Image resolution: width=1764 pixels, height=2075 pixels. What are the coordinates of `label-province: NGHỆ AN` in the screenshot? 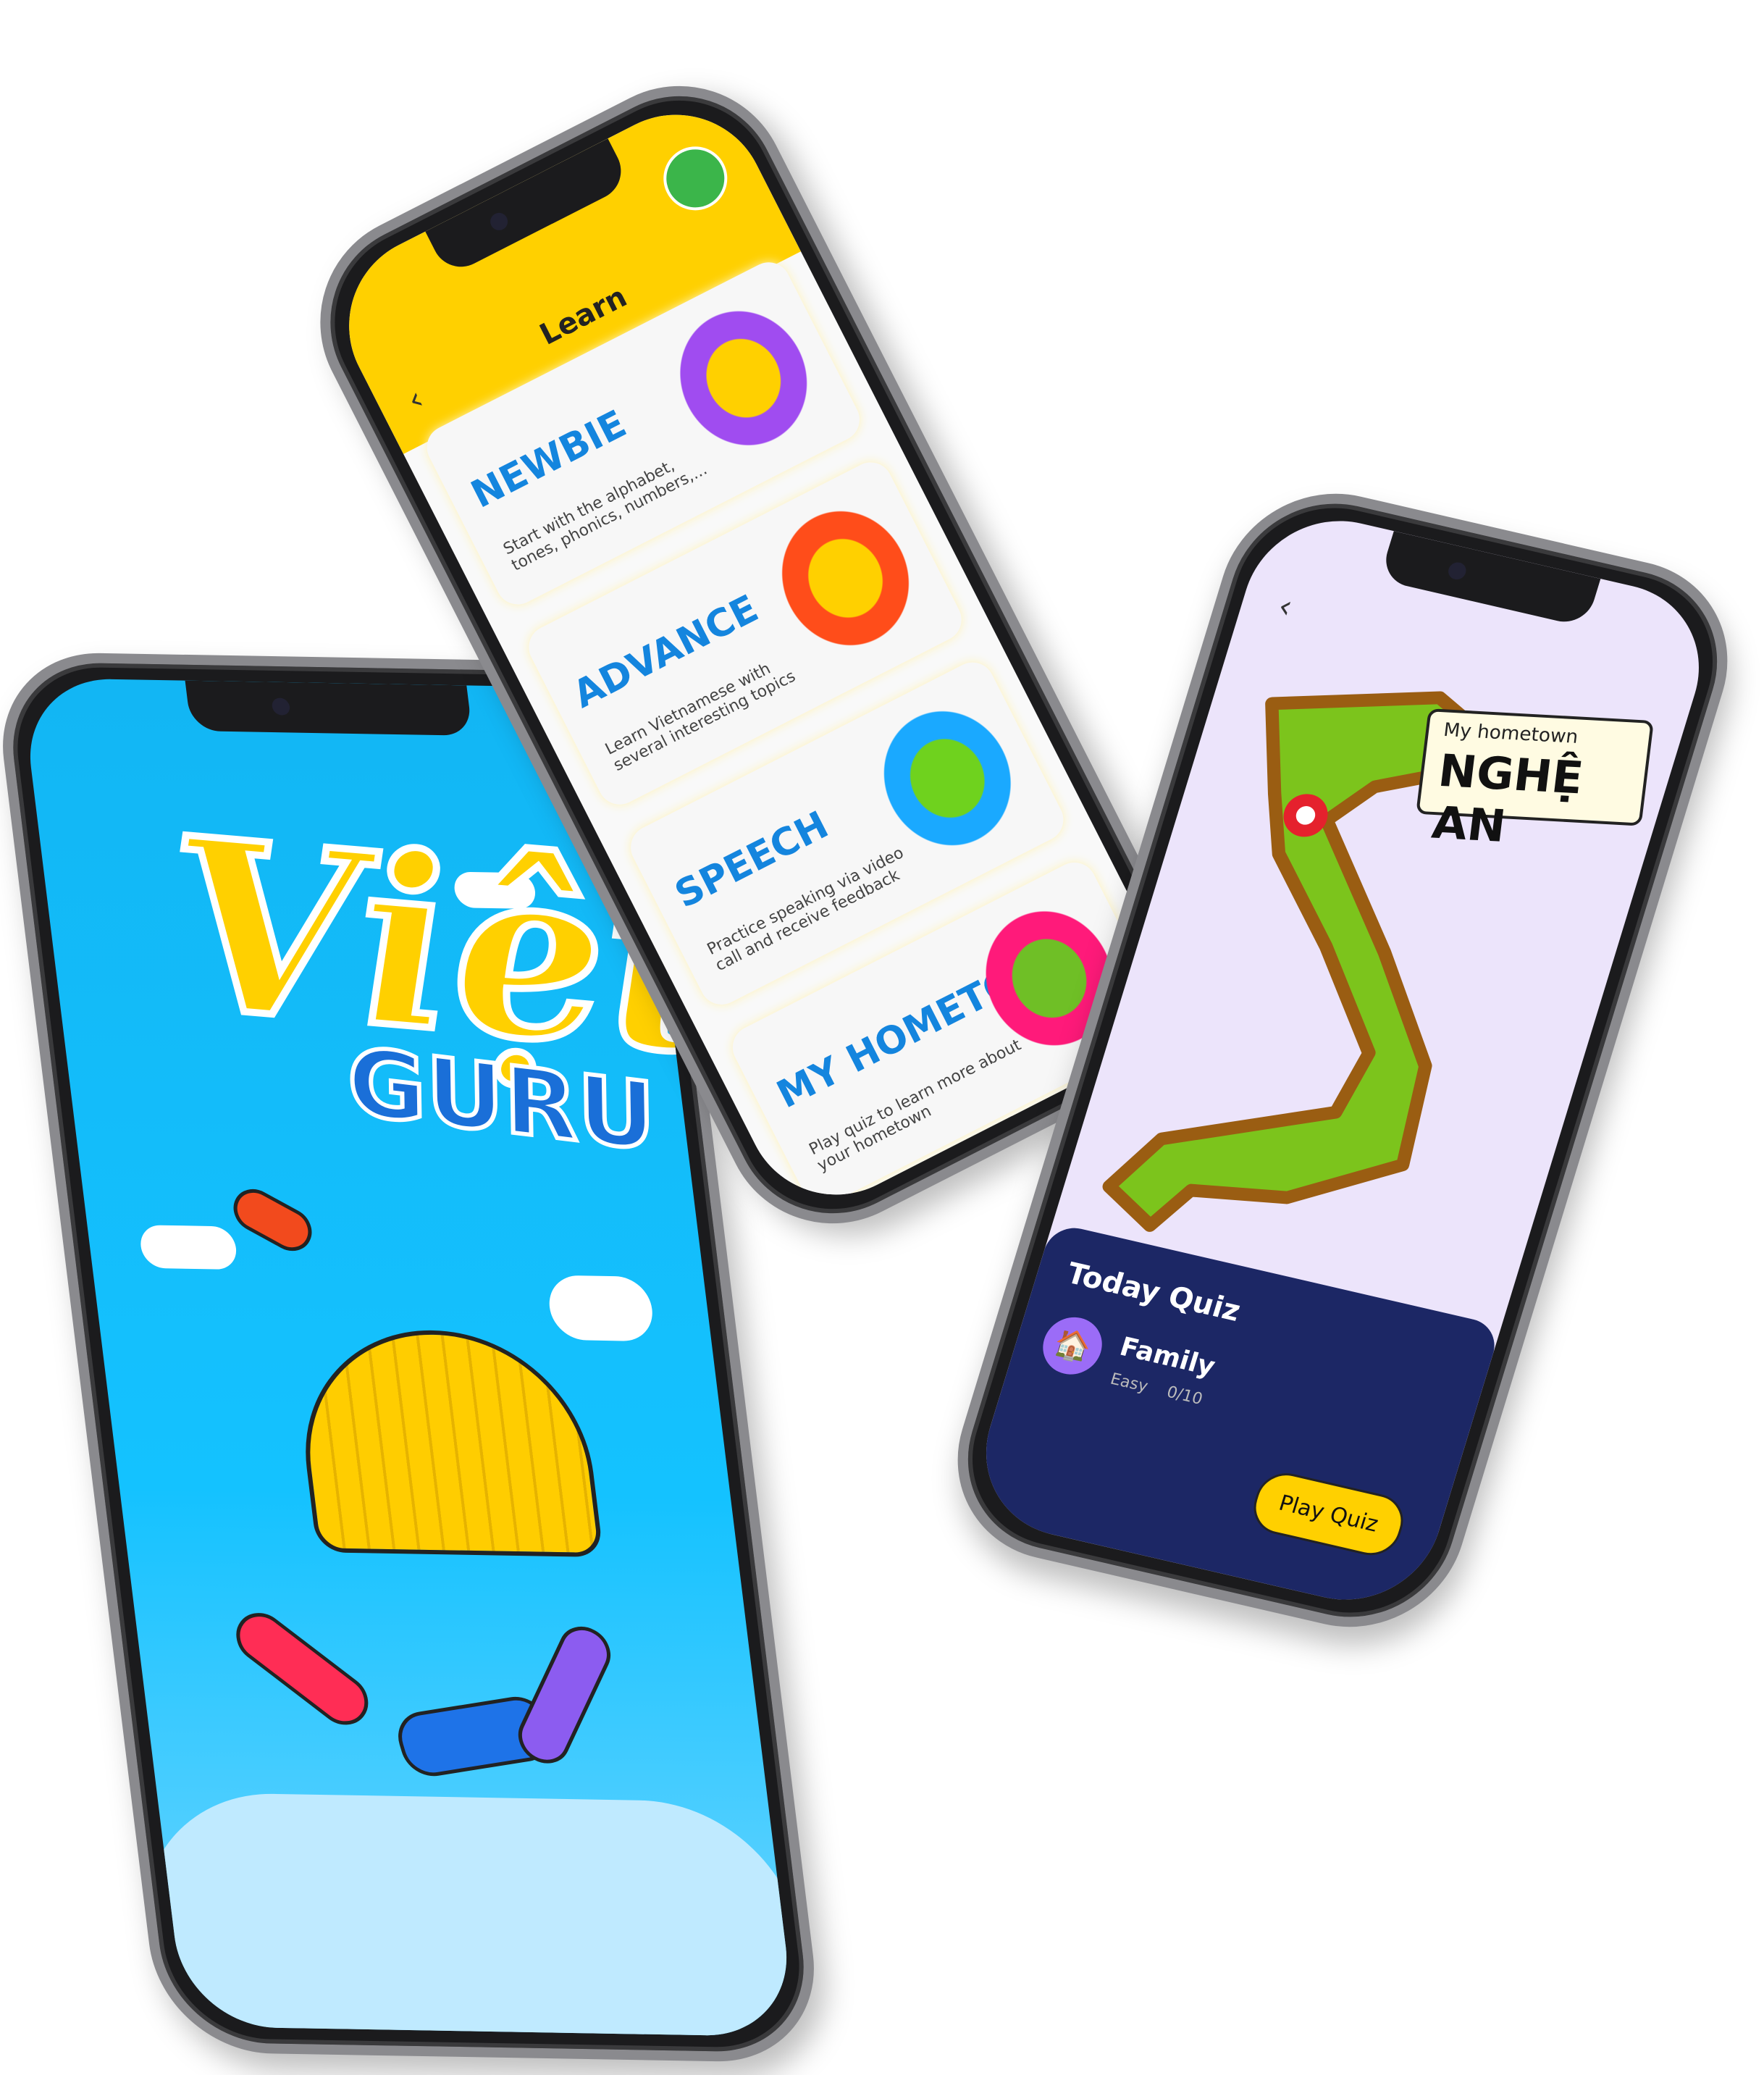 It's located at (1508, 798).